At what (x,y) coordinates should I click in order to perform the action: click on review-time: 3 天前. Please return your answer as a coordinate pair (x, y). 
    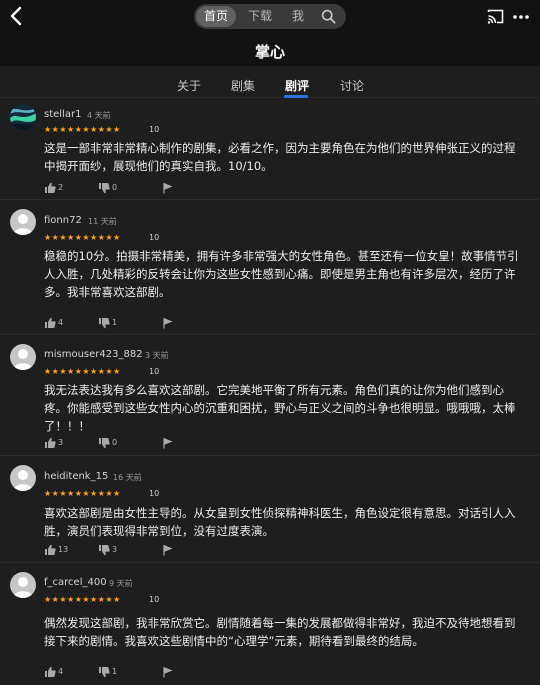
    Looking at the image, I should click on (157, 355).